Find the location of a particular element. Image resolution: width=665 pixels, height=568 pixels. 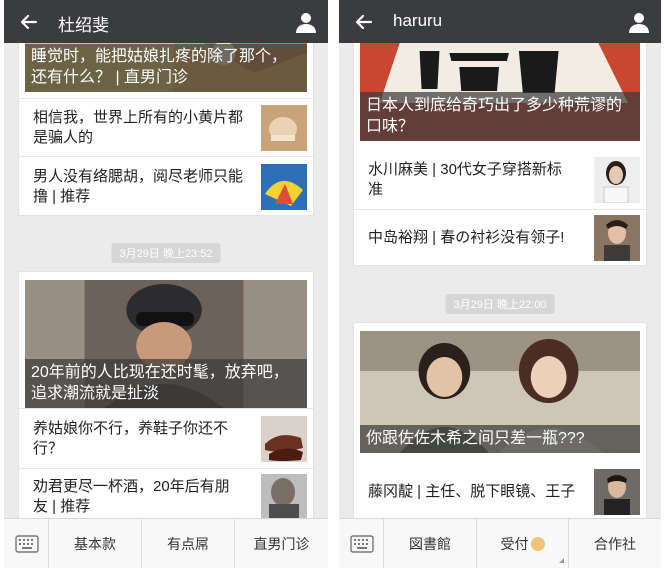

menu-item-cool: 有点屌 is located at coordinates (188, 543).